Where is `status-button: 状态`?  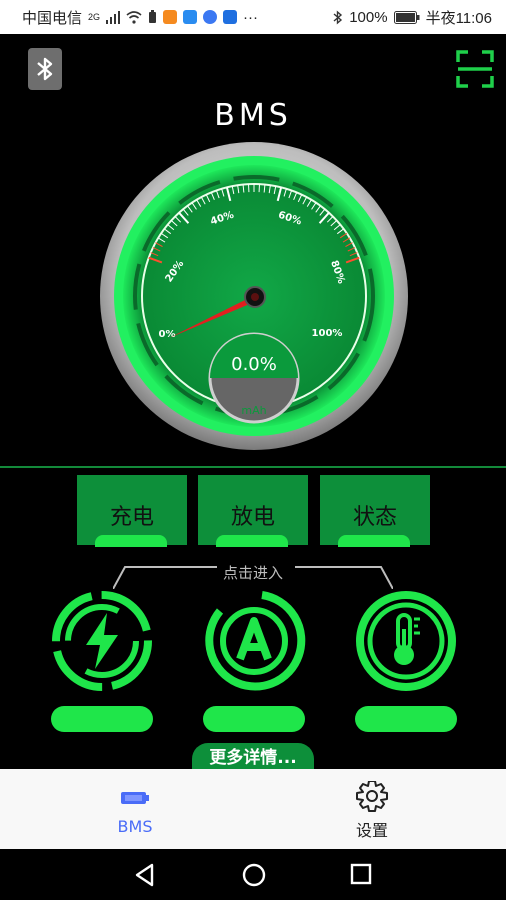
status-button: 状态 is located at coordinates (375, 511).